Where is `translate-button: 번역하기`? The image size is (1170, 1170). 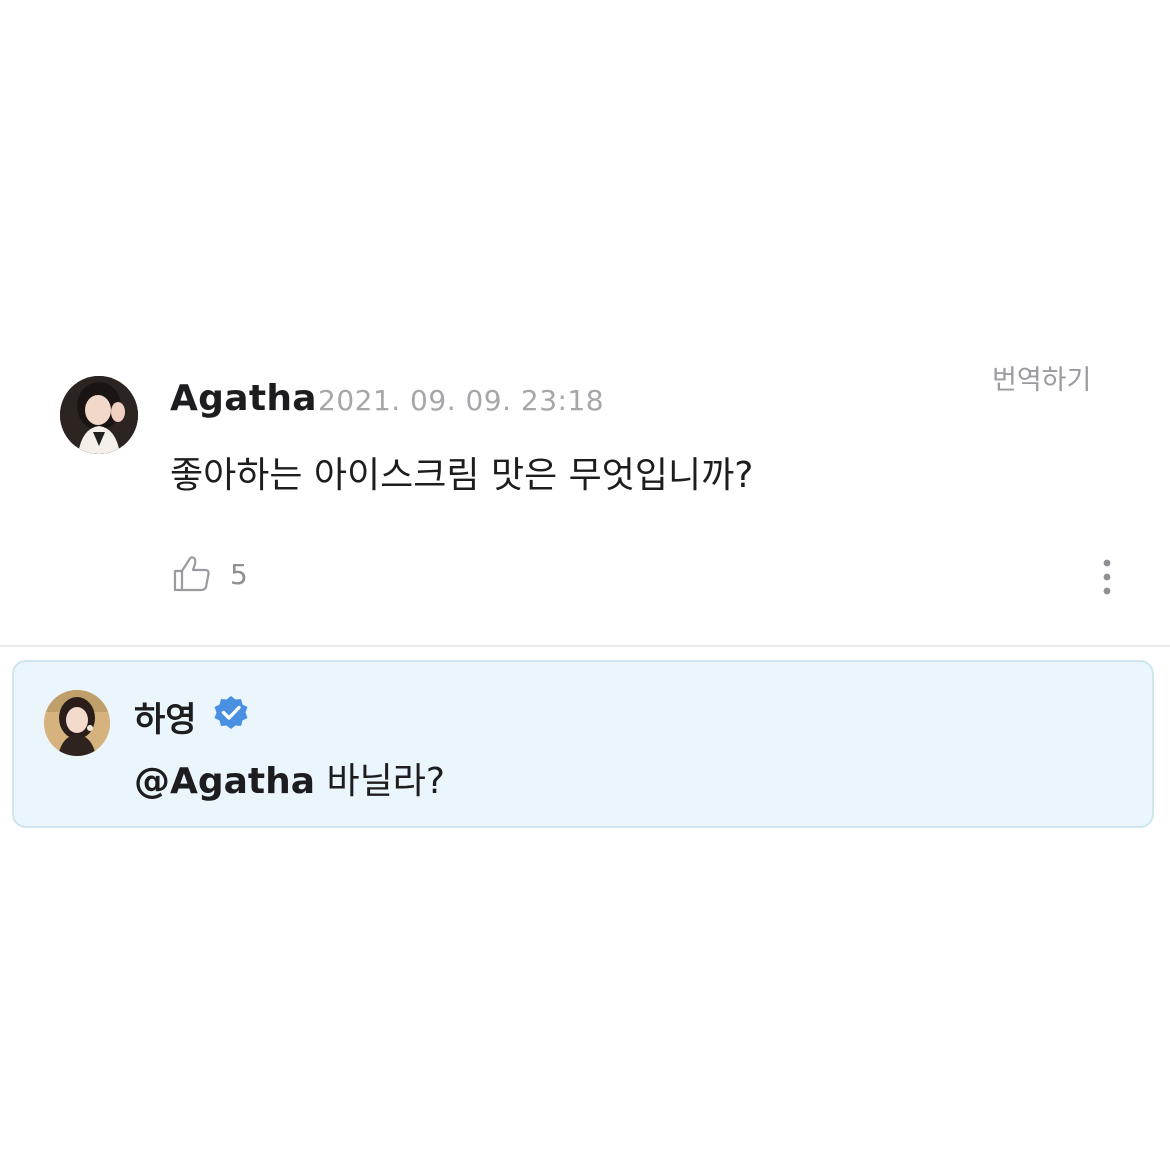
translate-button: 번역하기 is located at coordinates (1041, 377).